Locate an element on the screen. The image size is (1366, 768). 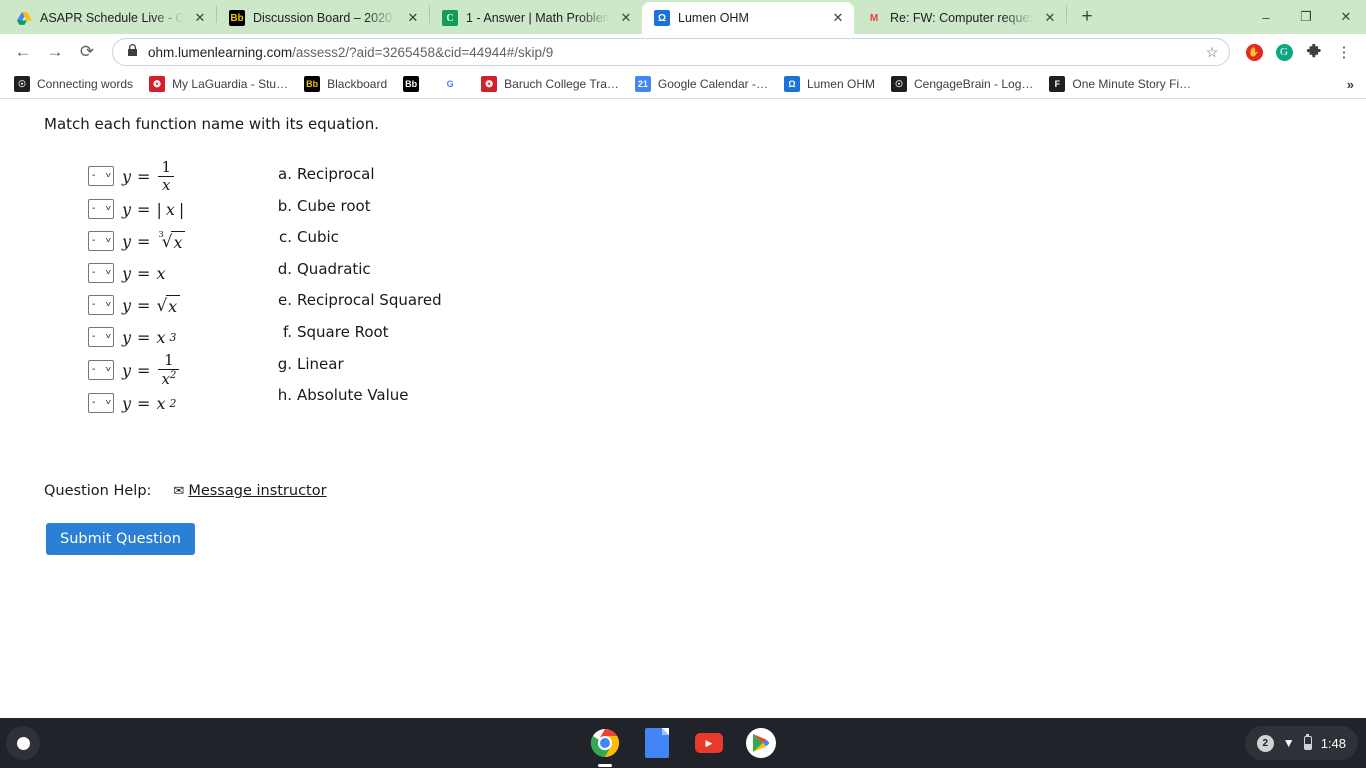
google-docs-icon is located at coordinates (657, 743).